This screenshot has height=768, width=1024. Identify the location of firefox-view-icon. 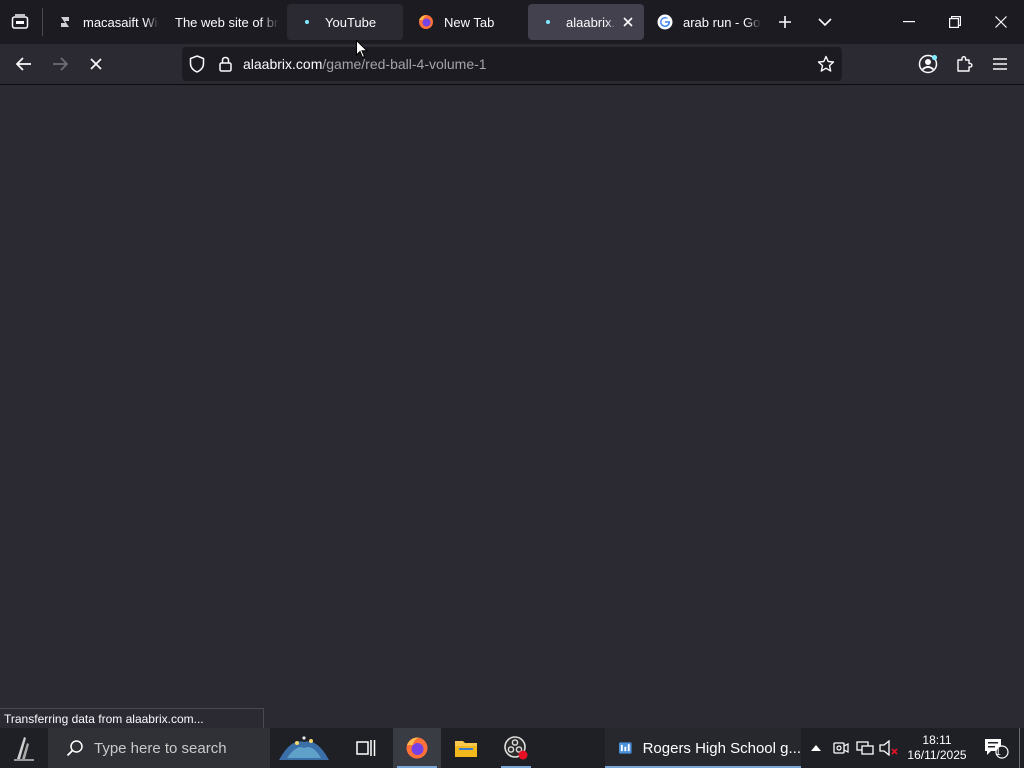
(20, 21).